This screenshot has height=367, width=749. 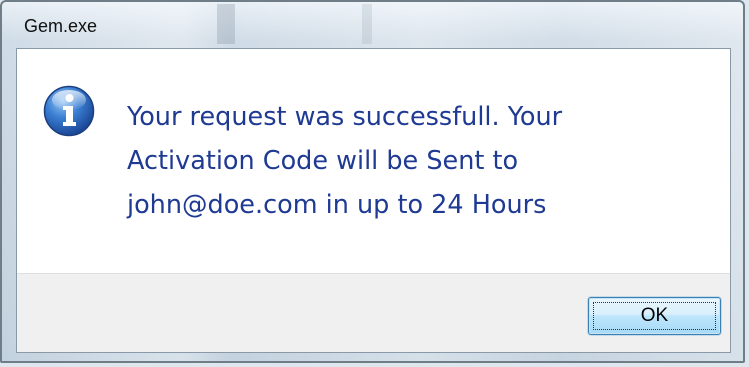 I want to click on ok-button: OK, so click(x=654, y=316).